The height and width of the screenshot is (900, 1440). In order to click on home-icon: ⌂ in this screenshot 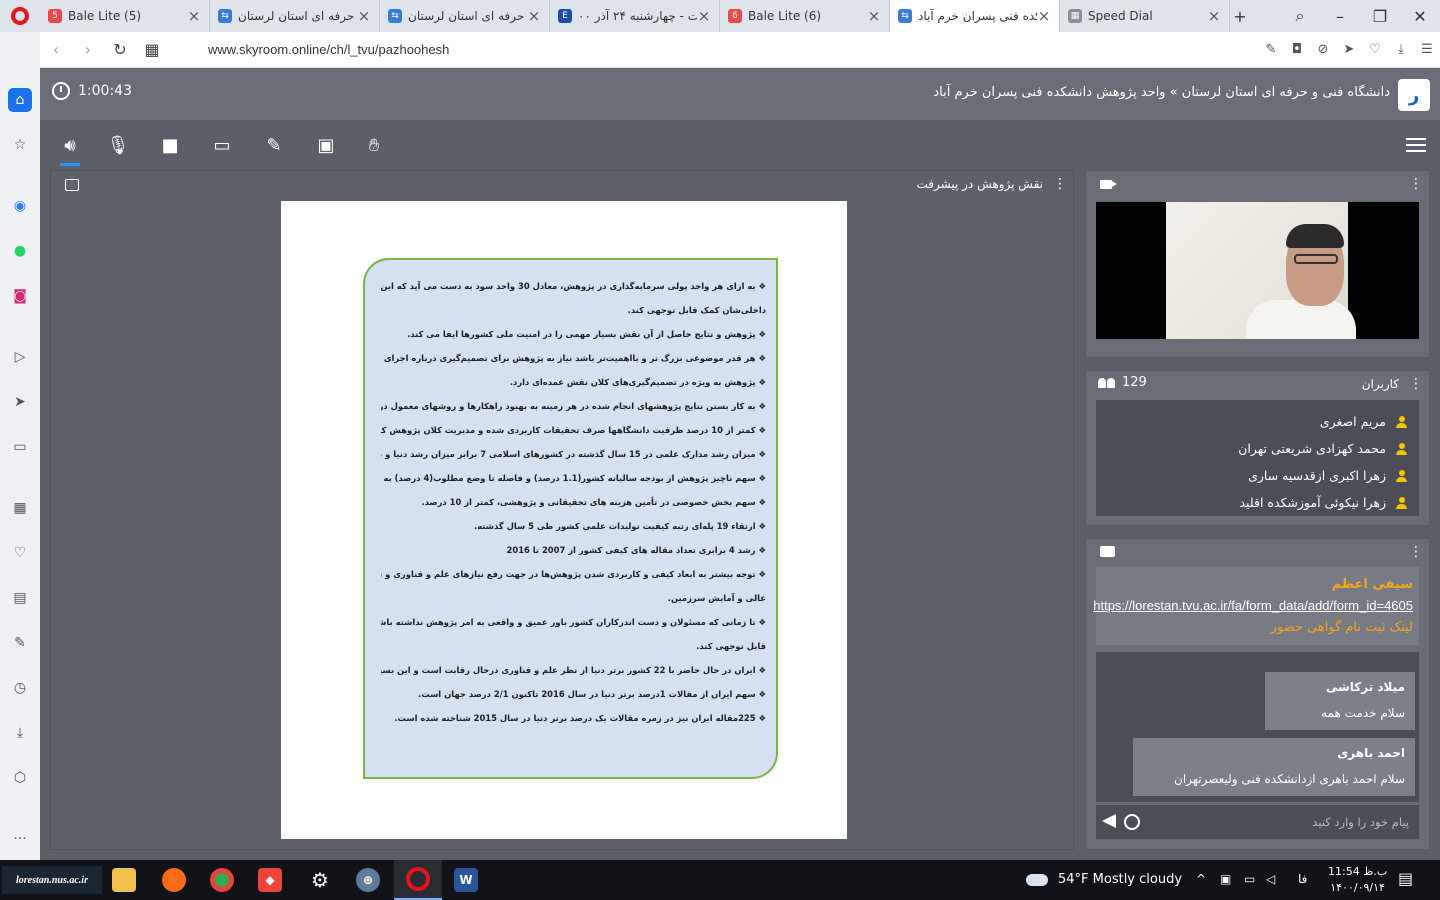, I will do `click(20, 100)`.